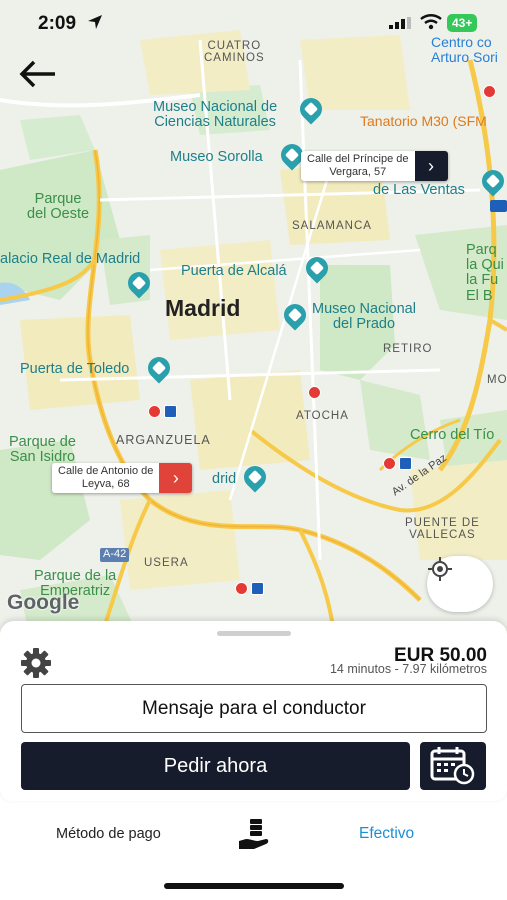  What do you see at coordinates (166, 563) in the screenshot?
I see `map-label: USERA` at bounding box center [166, 563].